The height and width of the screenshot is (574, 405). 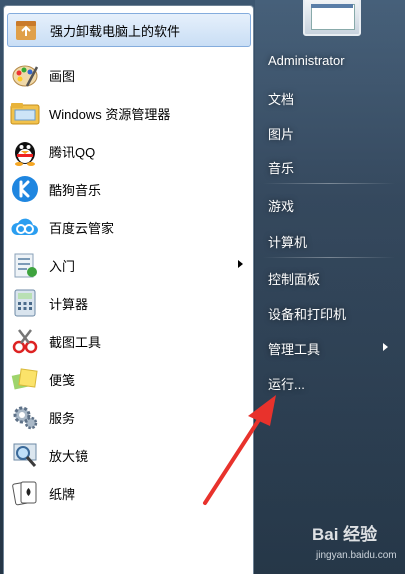 I want to click on baidu-jingyan-logo: Bai 经验, so click(x=345, y=534).